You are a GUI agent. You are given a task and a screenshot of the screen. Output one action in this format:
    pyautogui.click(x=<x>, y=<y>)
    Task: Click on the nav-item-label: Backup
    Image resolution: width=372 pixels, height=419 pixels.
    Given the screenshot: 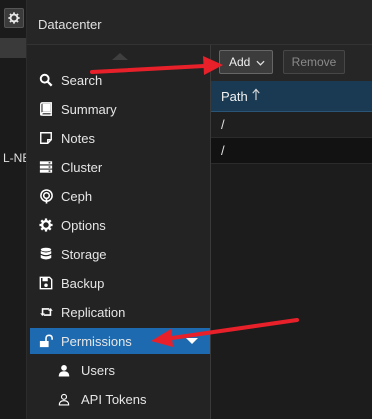 What is the action you would take?
    pyautogui.click(x=83, y=283)
    